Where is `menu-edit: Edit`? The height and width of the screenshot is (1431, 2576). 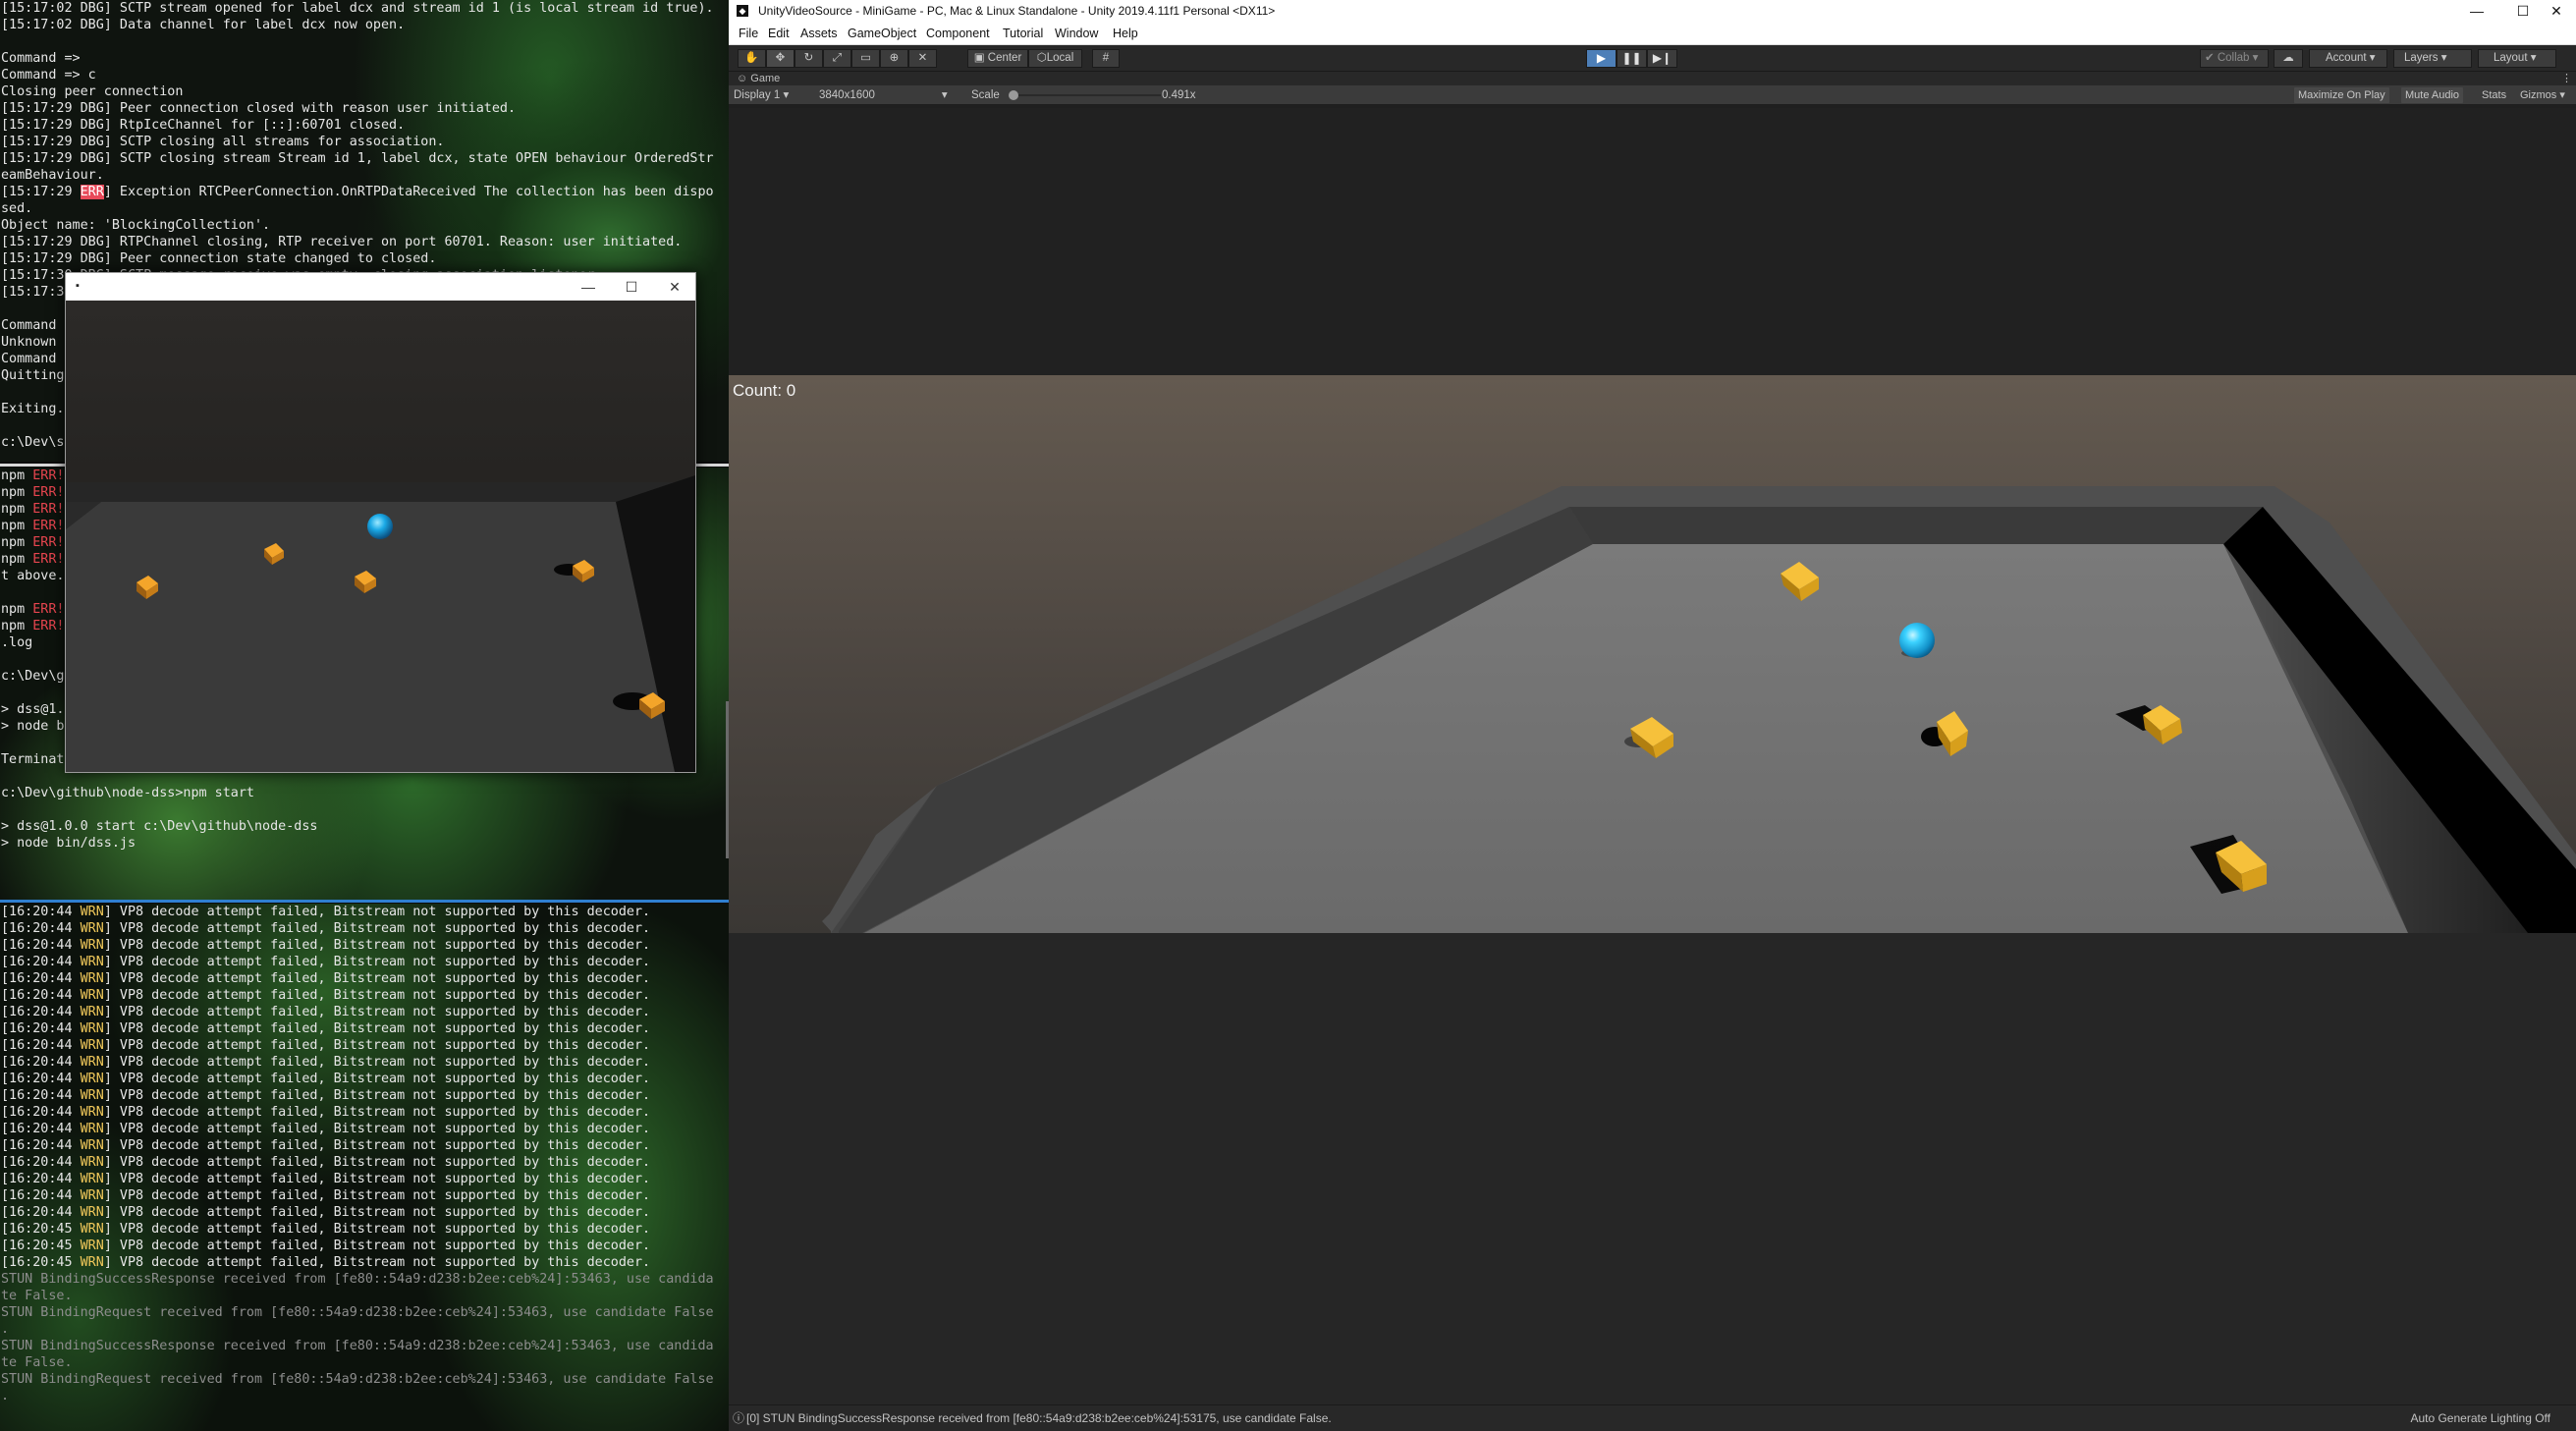
menu-edit: Edit is located at coordinates (779, 33).